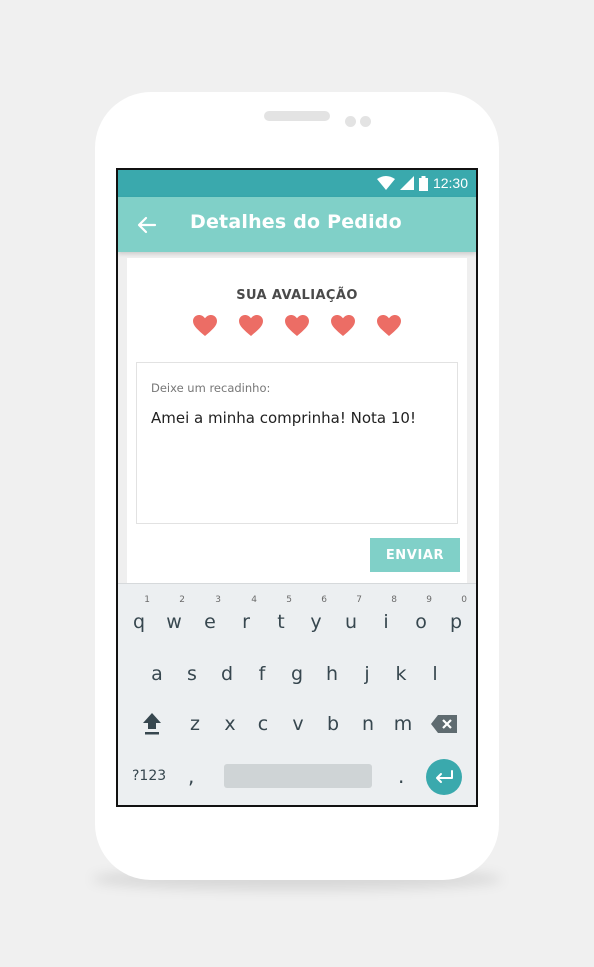 The height and width of the screenshot is (967, 594). What do you see at coordinates (230, 724) in the screenshot?
I see `key-x: x` at bounding box center [230, 724].